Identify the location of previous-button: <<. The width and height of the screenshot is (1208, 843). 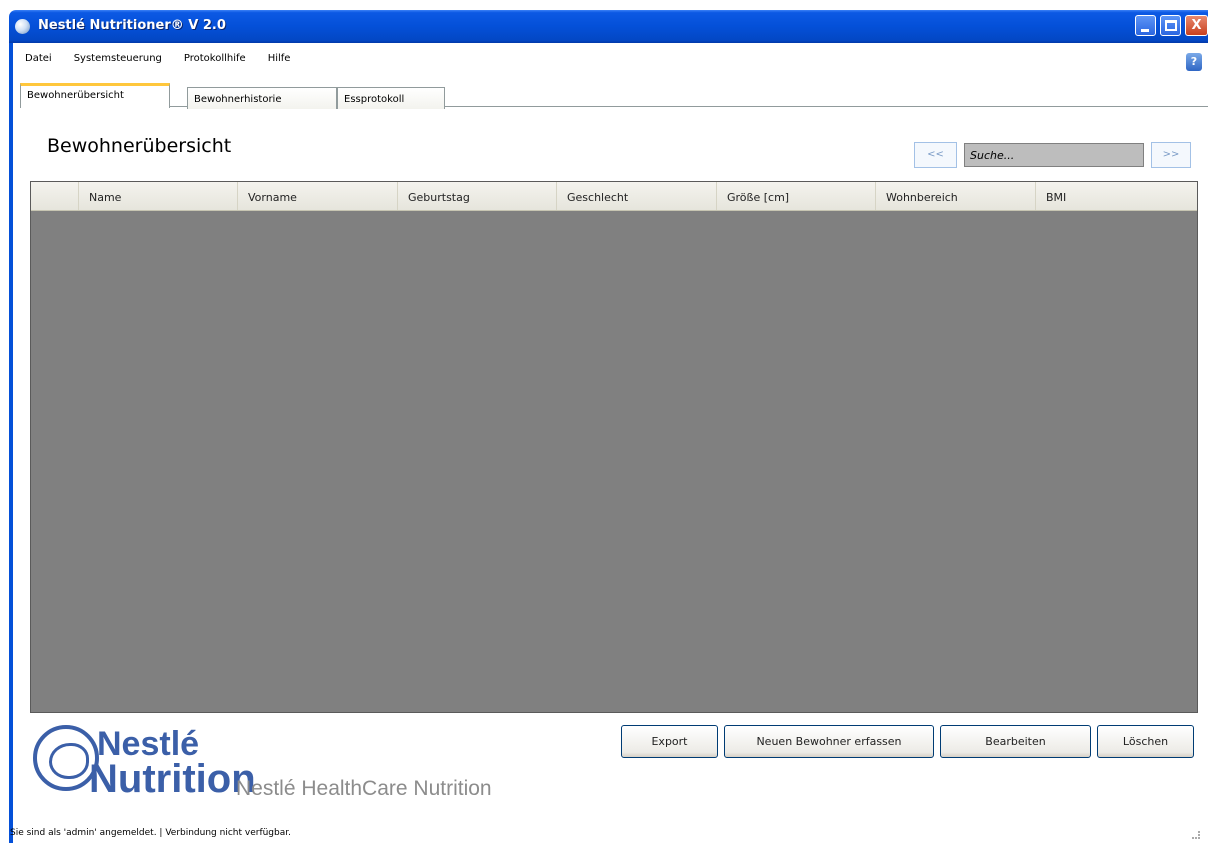
(935, 155).